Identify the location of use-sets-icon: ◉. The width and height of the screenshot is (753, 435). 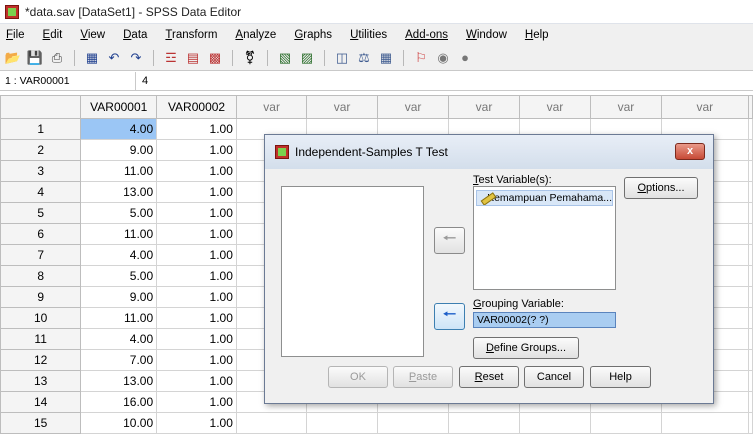
(443, 58).